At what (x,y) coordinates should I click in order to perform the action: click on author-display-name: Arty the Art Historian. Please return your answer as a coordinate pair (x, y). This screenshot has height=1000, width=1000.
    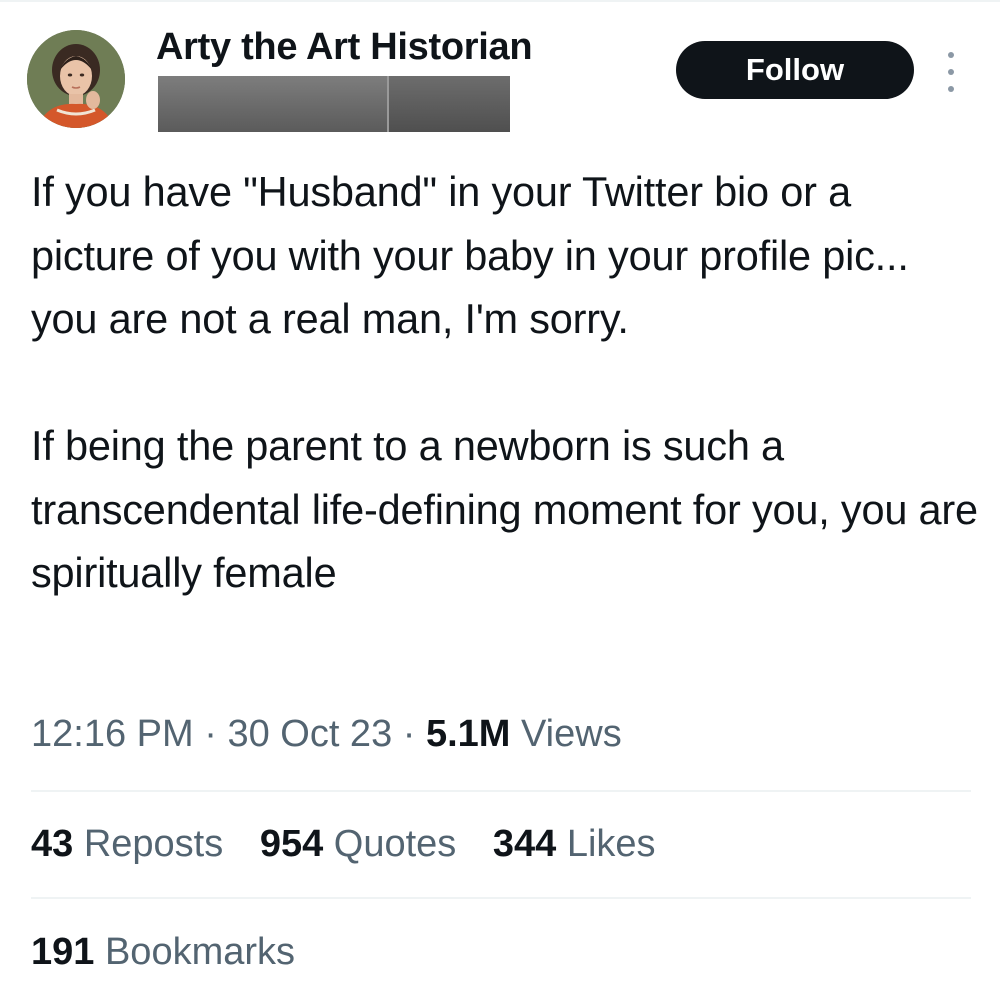
    Looking at the image, I should click on (344, 47).